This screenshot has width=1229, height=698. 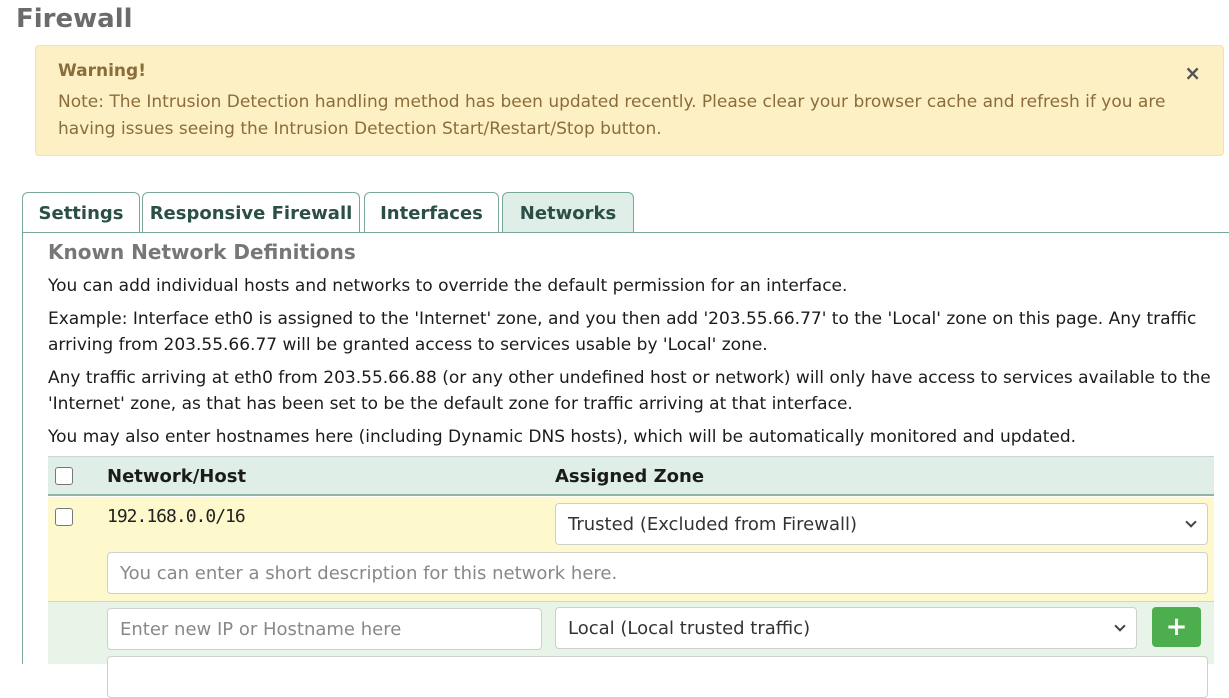 What do you see at coordinates (177, 476) in the screenshot?
I see `column-header-network: Network/Host` at bounding box center [177, 476].